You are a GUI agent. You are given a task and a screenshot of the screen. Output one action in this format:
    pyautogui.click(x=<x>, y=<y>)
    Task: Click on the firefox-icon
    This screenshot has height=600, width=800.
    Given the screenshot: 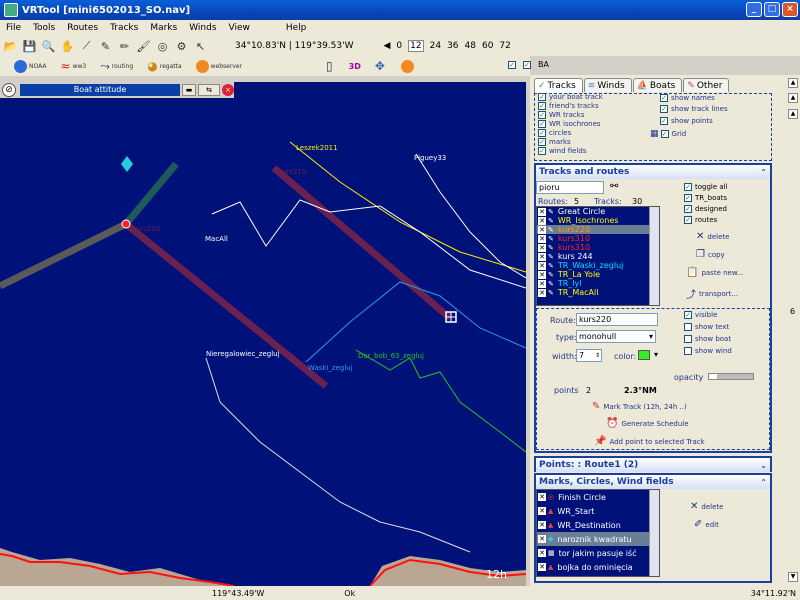 What is the action you would take?
    pyautogui.click(x=408, y=66)
    